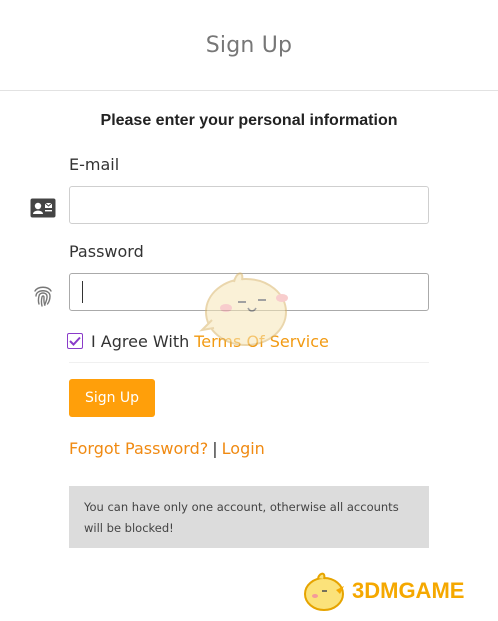 This screenshot has width=498, height=621. I want to click on watermark: 3DMGAME, so click(382, 591).